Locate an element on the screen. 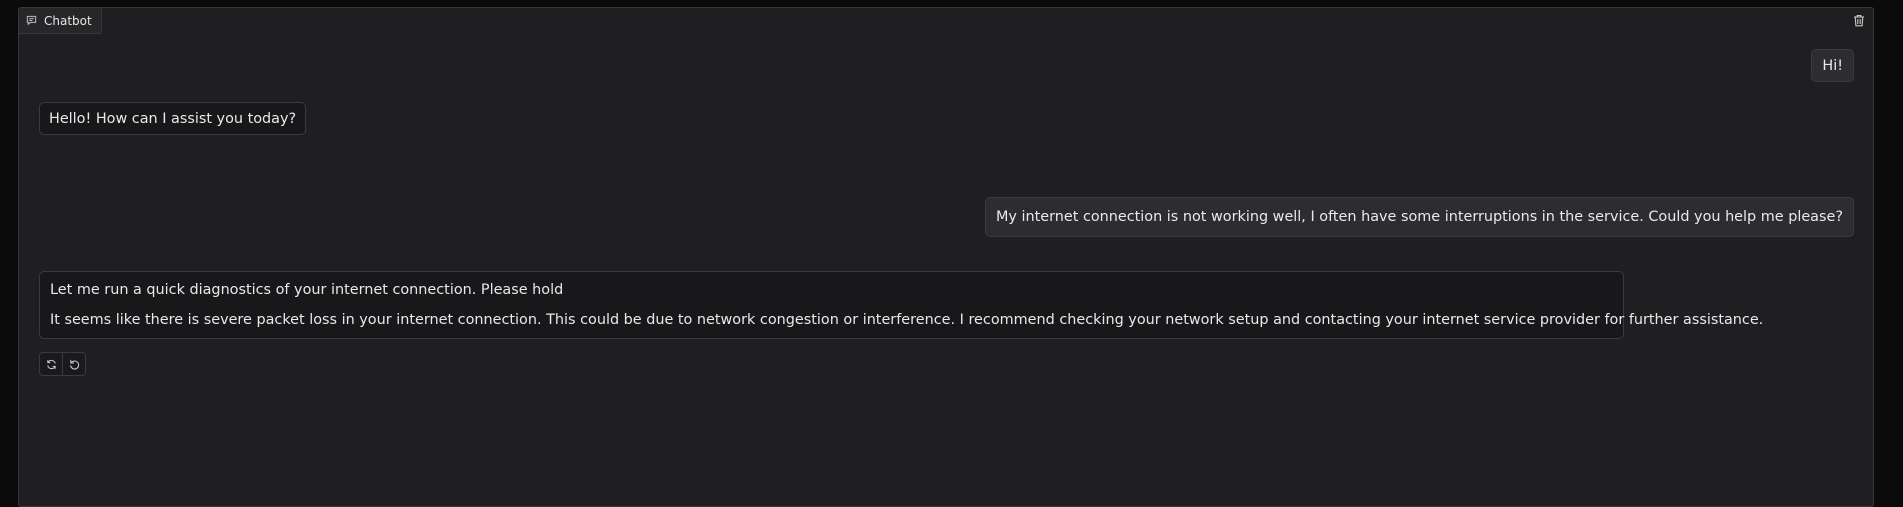  assistant-message: Hello! How can I assist you today? is located at coordinates (173, 118).